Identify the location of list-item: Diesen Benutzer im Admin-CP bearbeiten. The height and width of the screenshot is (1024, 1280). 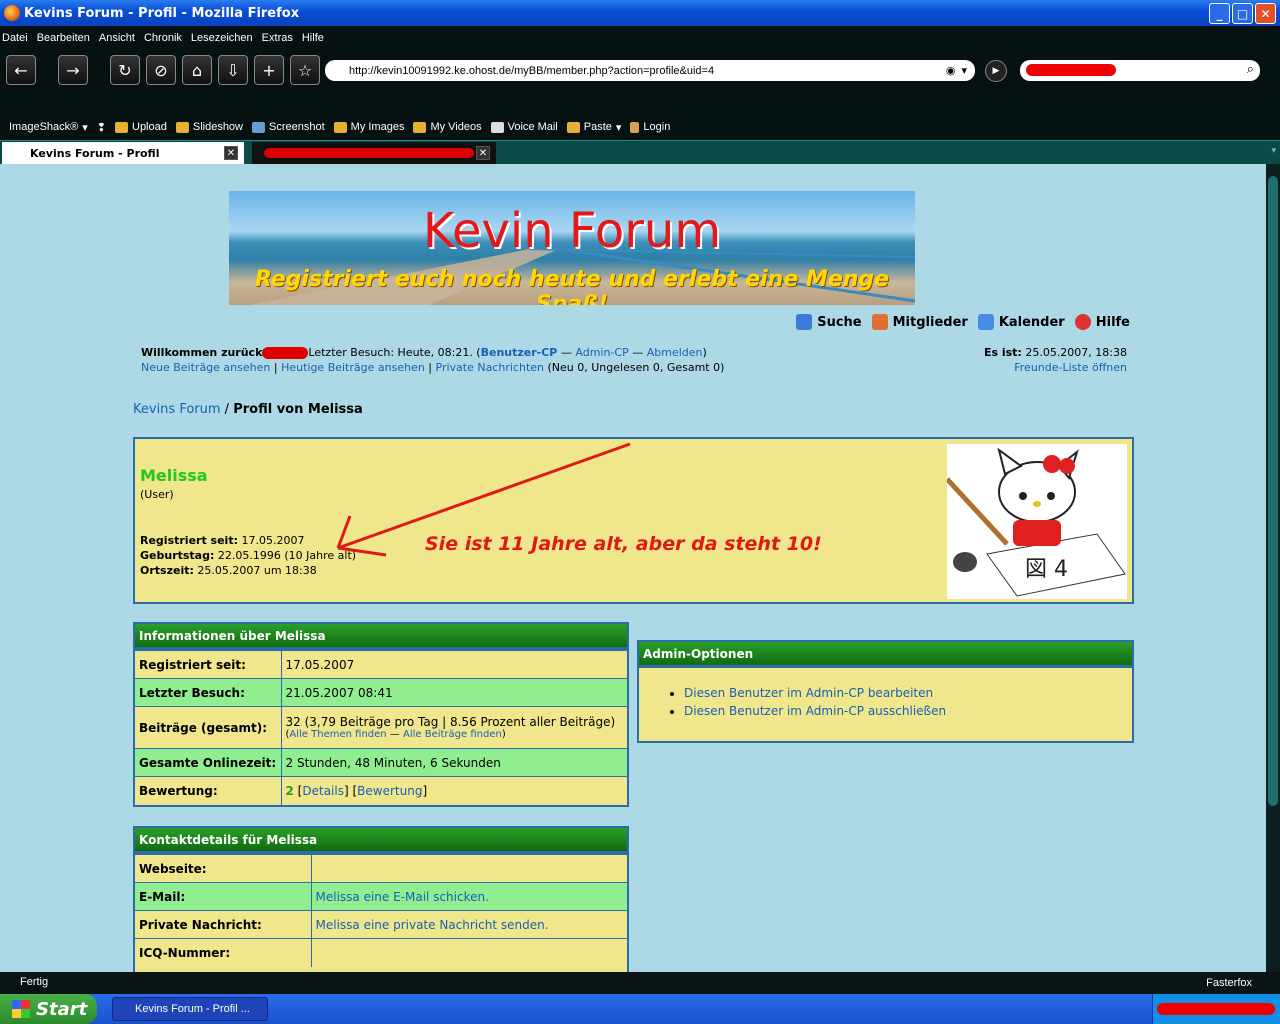
(908, 693).